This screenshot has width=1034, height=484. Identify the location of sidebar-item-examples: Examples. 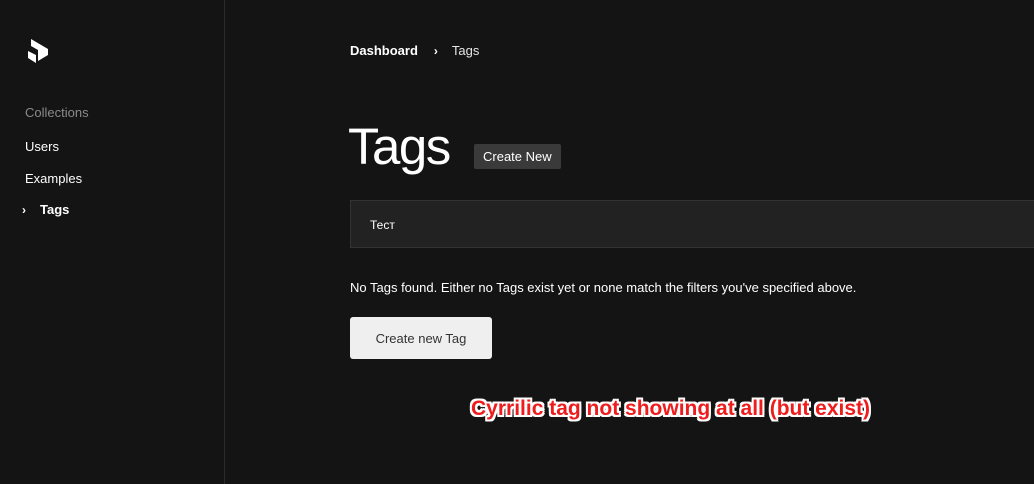
(53, 178).